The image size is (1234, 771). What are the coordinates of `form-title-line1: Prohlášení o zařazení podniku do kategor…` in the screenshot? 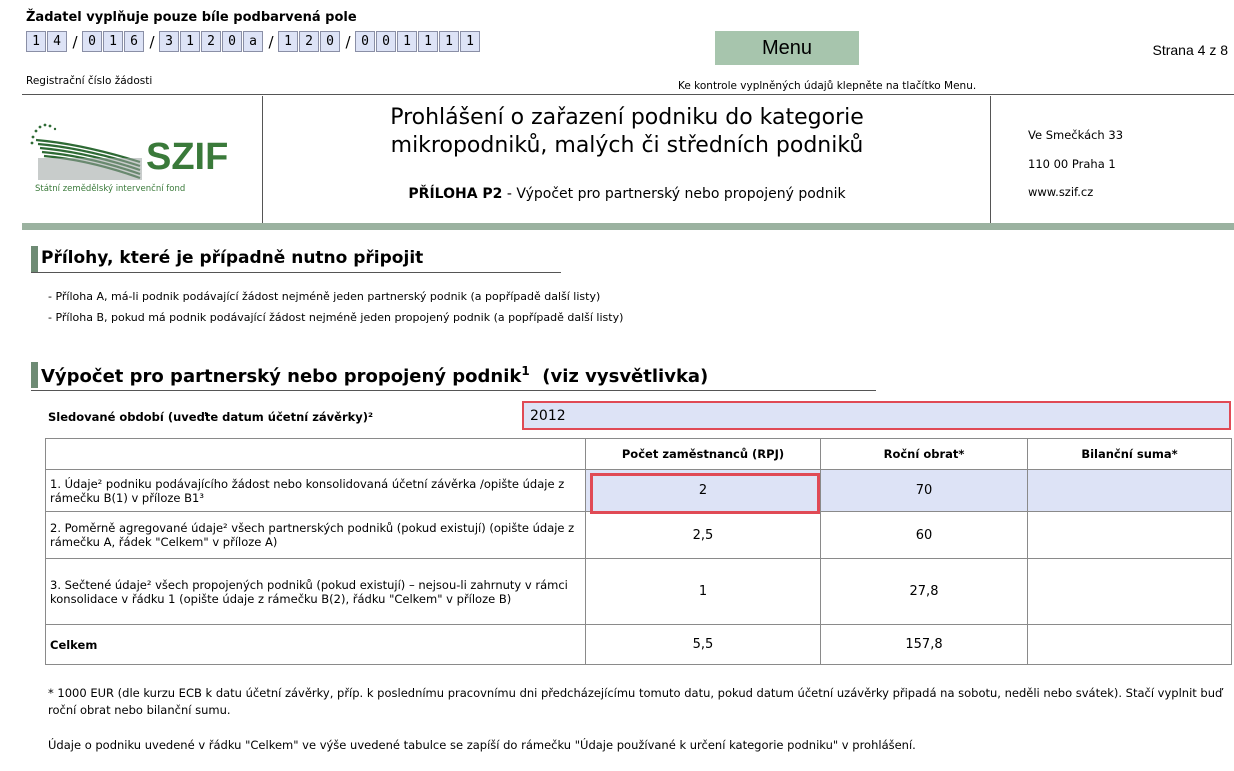 It's located at (627, 117).